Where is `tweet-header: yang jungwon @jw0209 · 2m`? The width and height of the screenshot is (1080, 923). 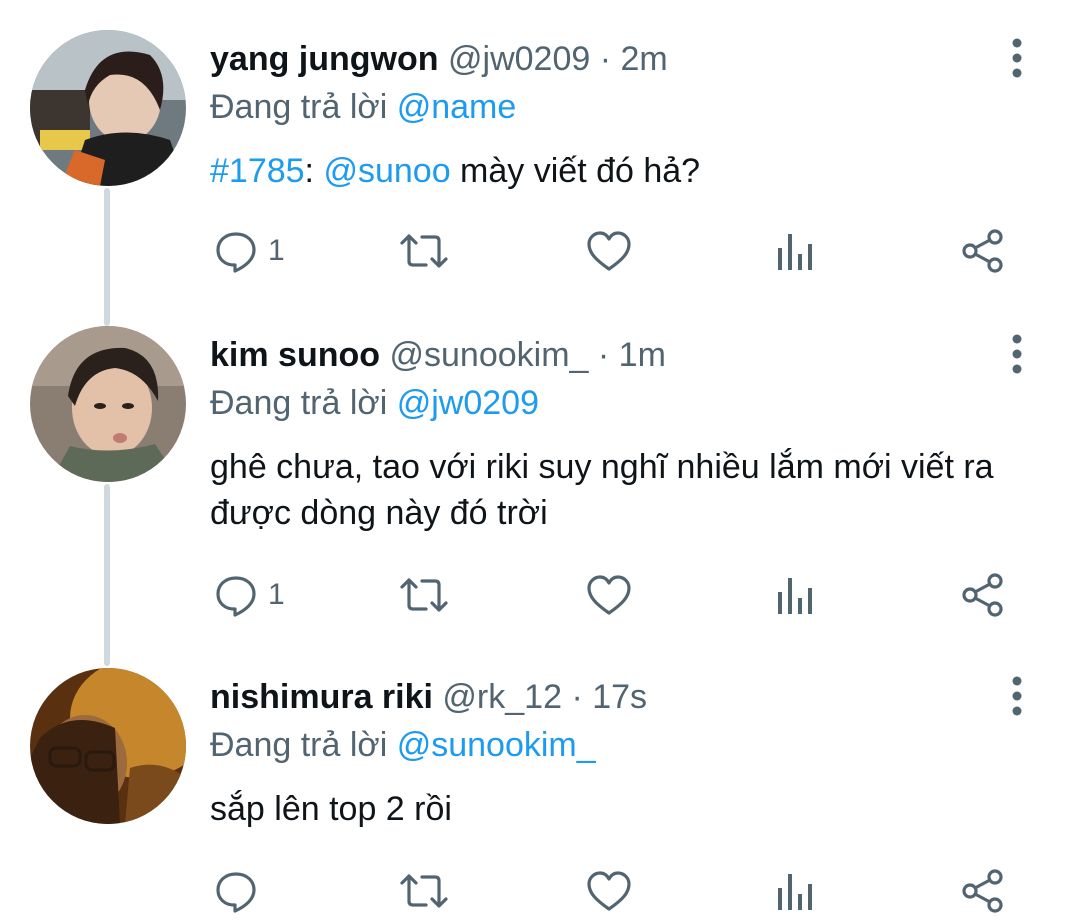 tweet-header: yang jungwon @jw0209 · 2m is located at coordinates (439, 59).